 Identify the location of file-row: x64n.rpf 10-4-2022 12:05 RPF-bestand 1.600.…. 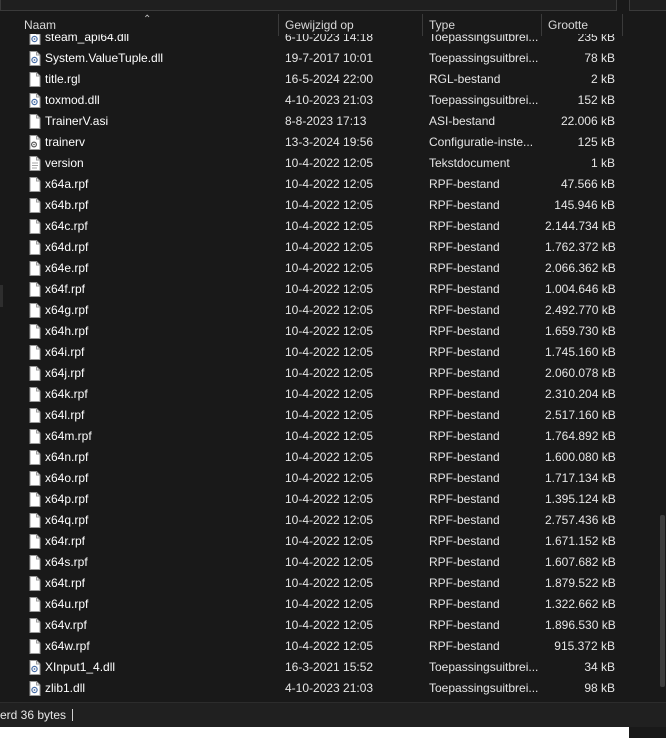
(330, 457).